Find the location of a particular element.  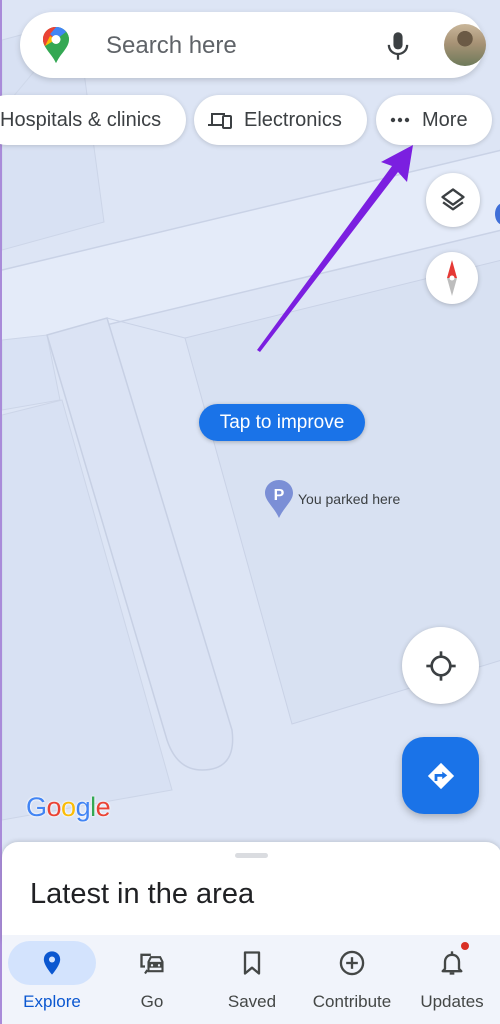

google-attribution-logo: Google is located at coordinates (68, 807).